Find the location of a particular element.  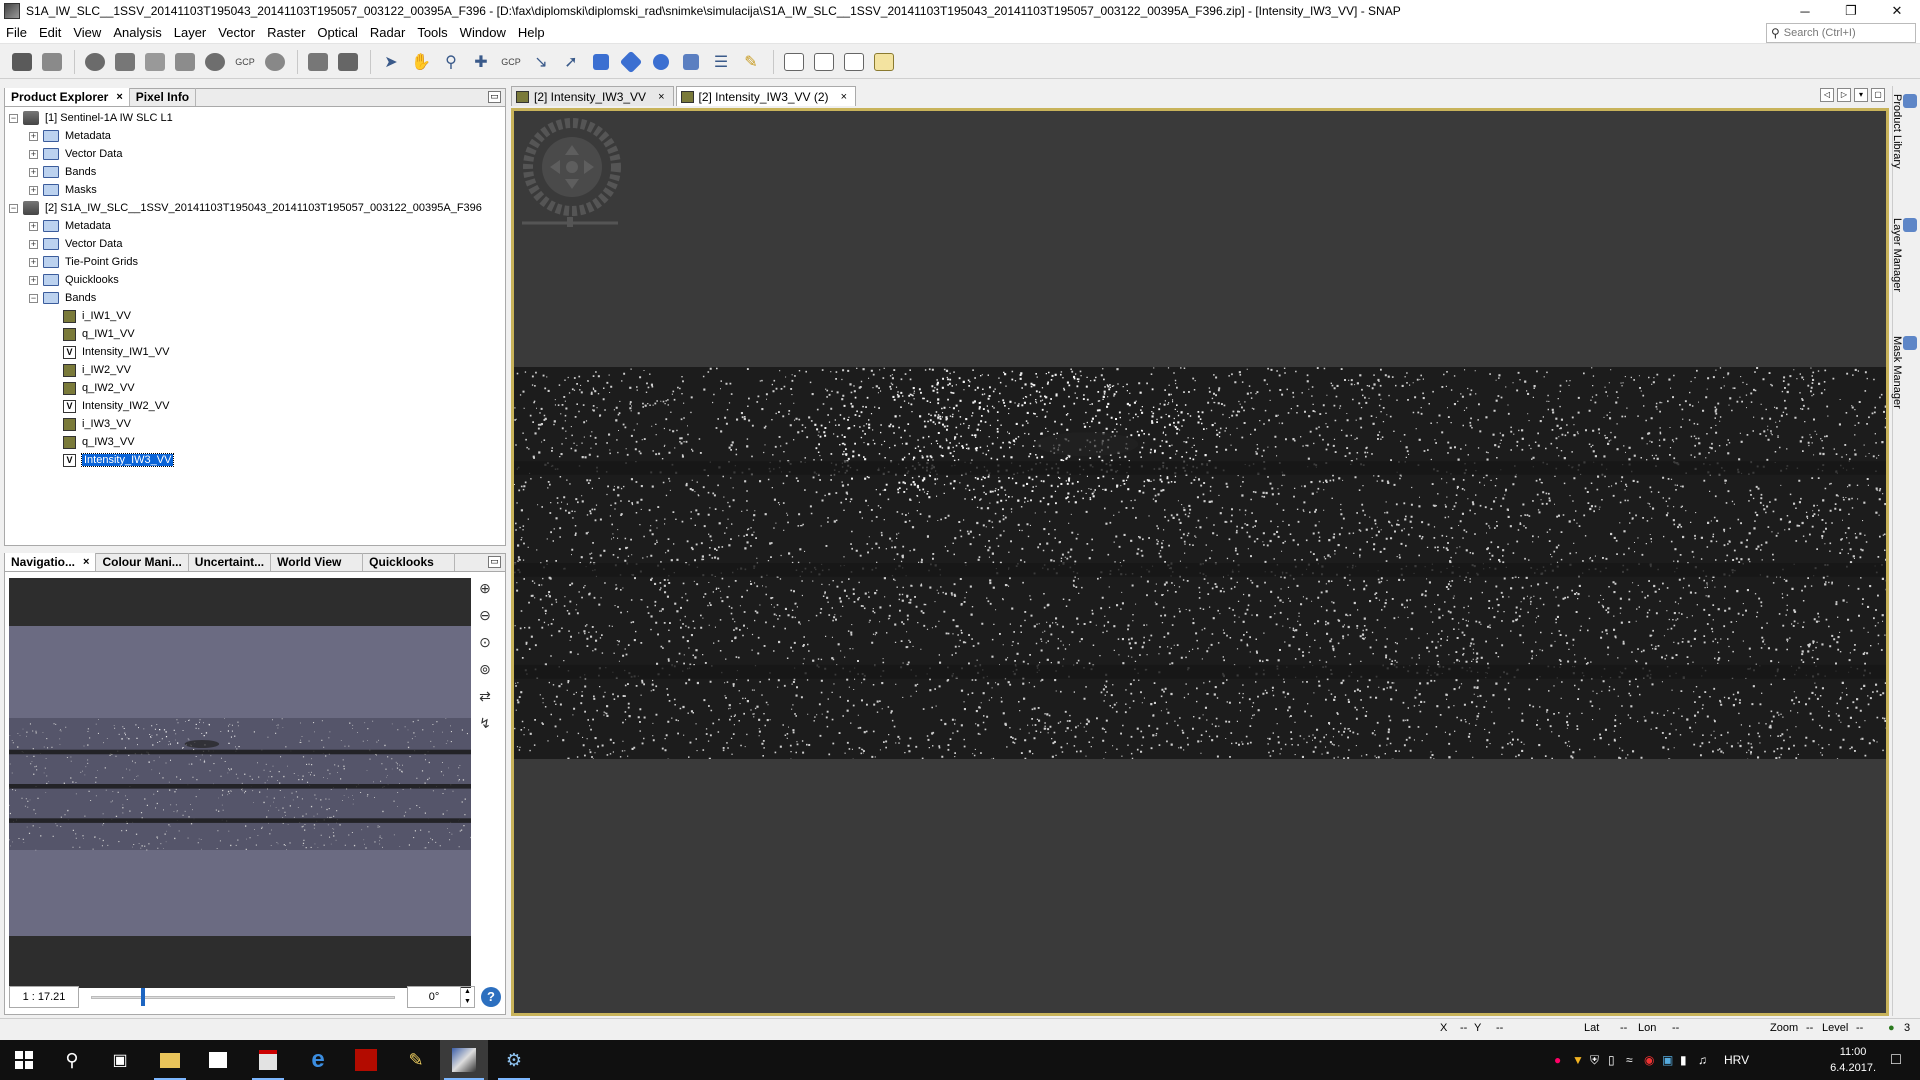

menu-vector: Vector is located at coordinates (236, 33).